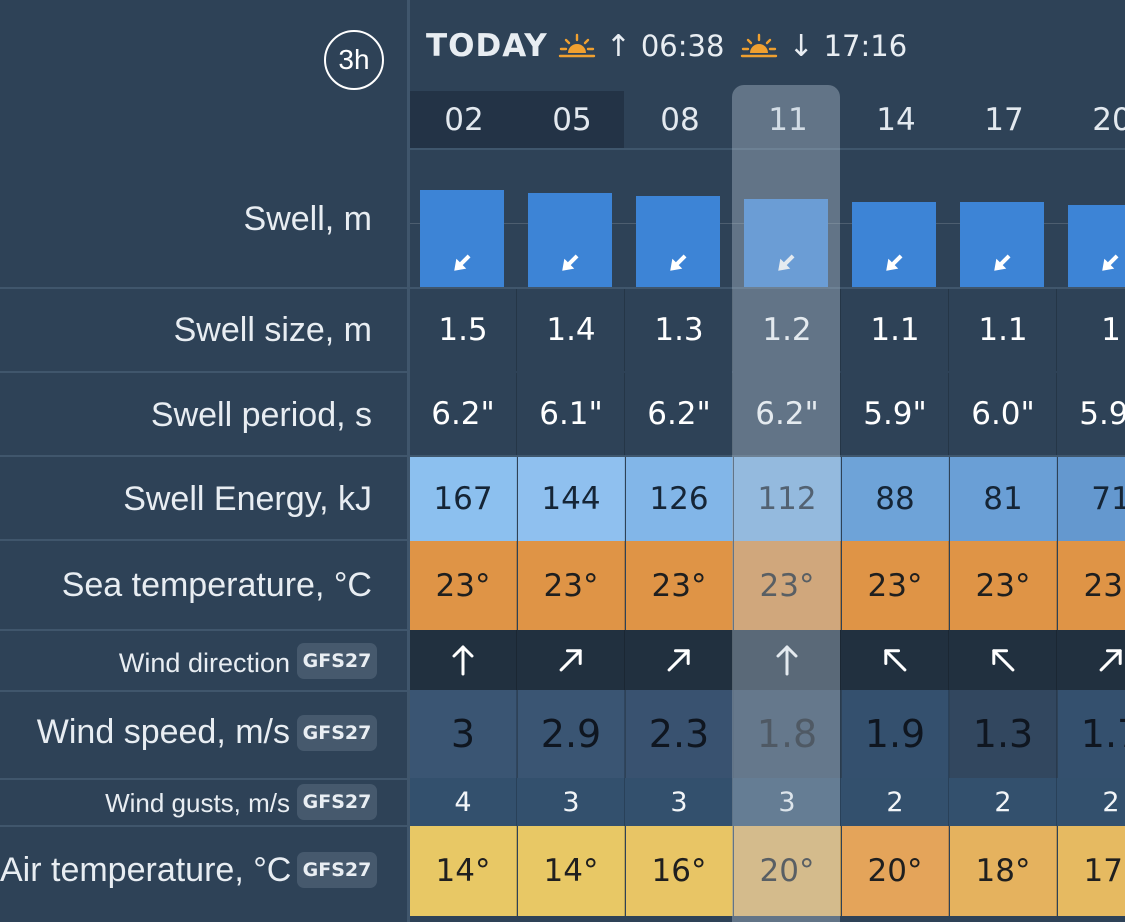 The height and width of the screenshot is (922, 1125). What do you see at coordinates (895, 414) in the screenshot?
I see `swell-period-cell: 5.9"` at bounding box center [895, 414].